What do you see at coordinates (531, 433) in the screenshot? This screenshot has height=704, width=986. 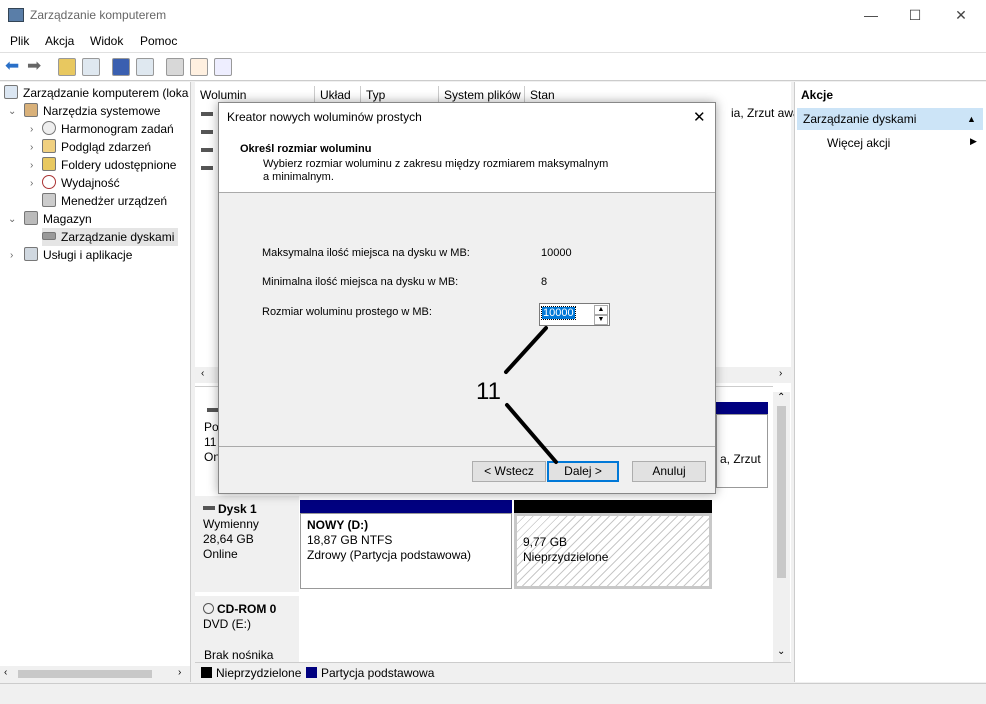 I see `annotation-line-to-next` at bounding box center [531, 433].